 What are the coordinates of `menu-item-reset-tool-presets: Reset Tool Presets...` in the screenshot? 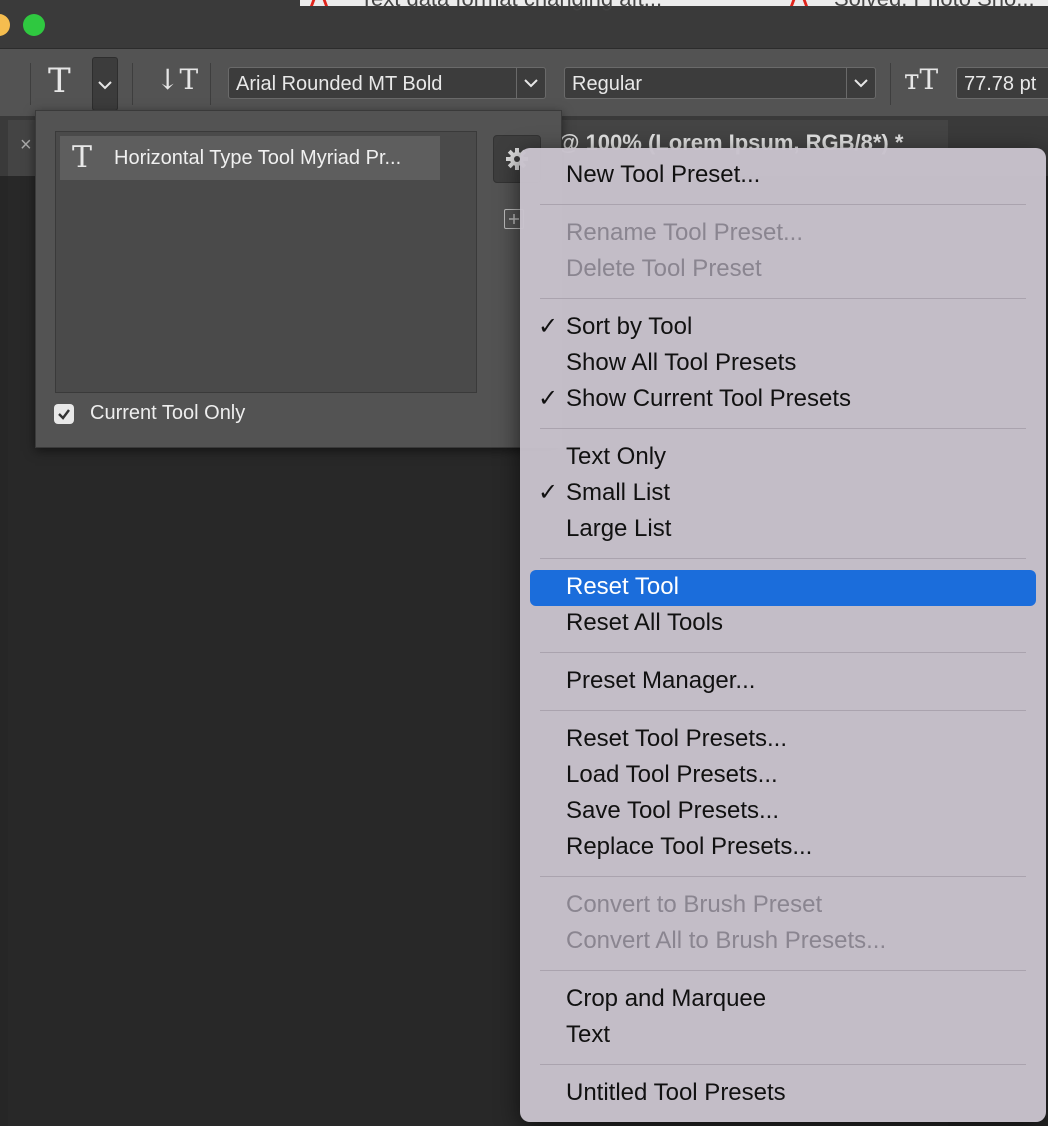 It's located at (676, 739).